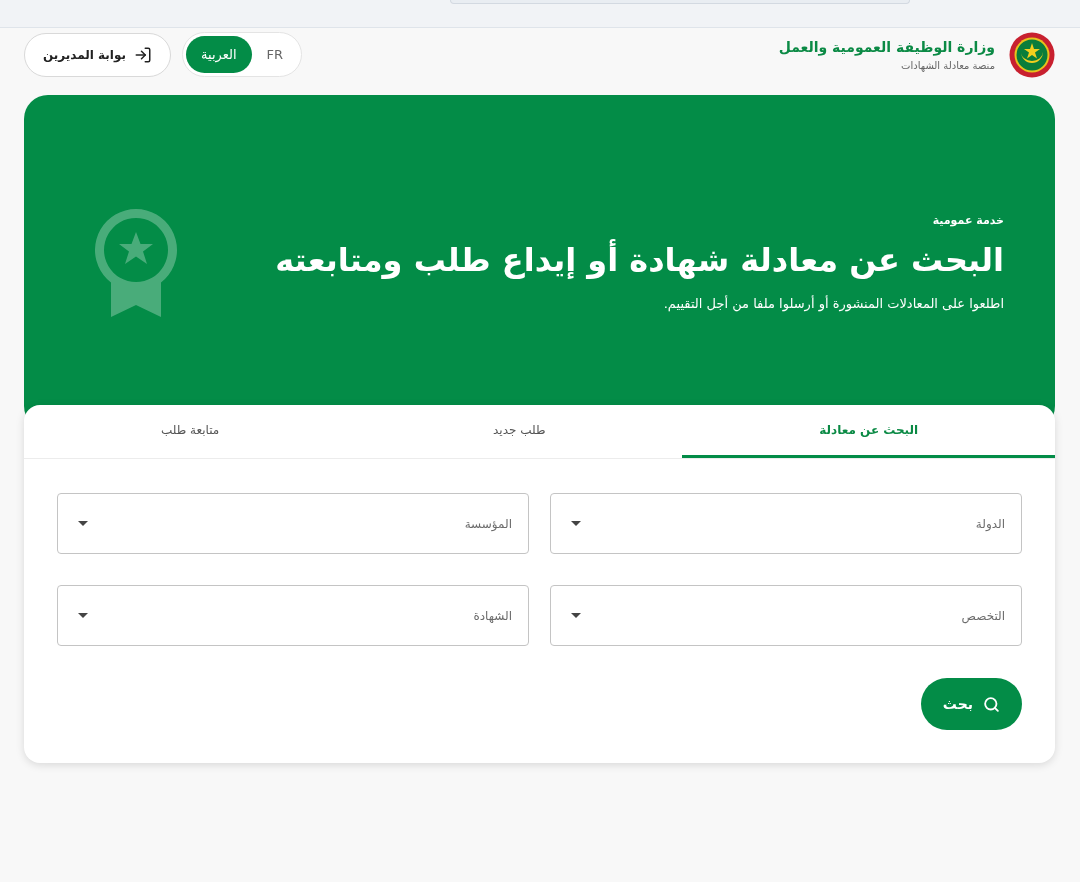 The height and width of the screenshot is (882, 1080). Describe the element at coordinates (639, 259) in the screenshot. I see `hero-title: البحث عن معادلة شهادة أو إيداع طلب ومتابعته` at that location.